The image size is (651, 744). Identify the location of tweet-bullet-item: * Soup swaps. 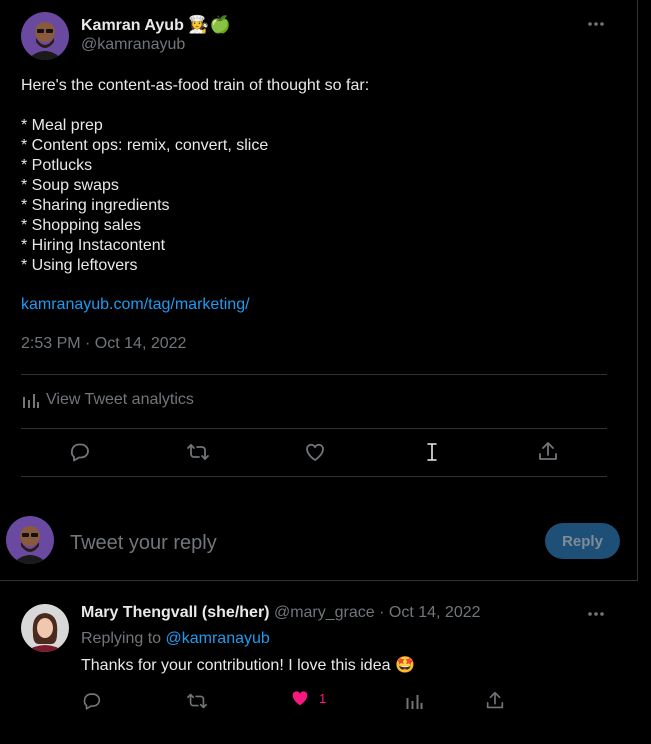
(70, 185).